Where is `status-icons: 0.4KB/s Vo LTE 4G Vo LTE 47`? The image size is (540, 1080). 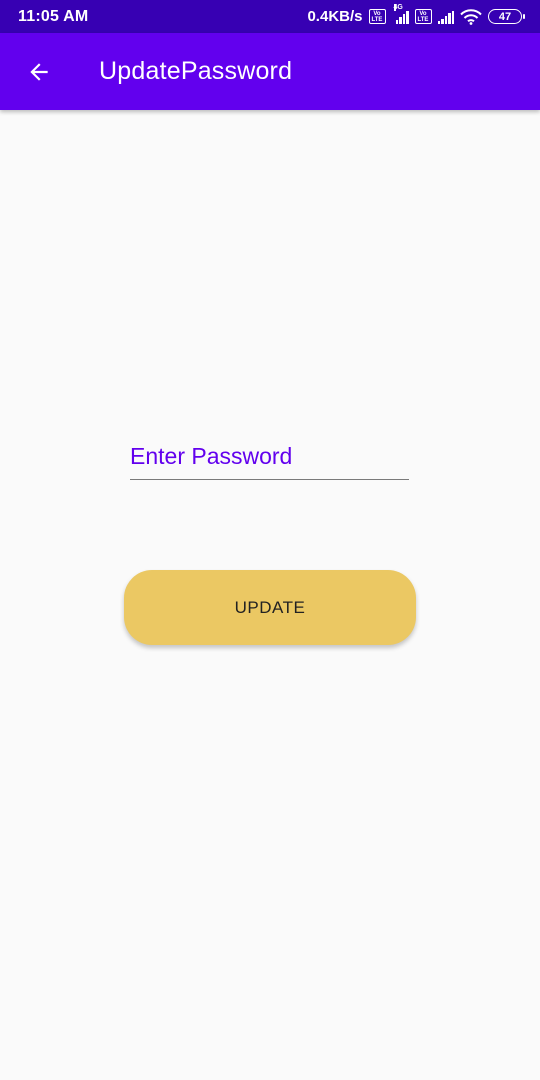 status-icons: 0.4KB/s Vo LTE 4G Vo LTE 47 is located at coordinates (416, 14).